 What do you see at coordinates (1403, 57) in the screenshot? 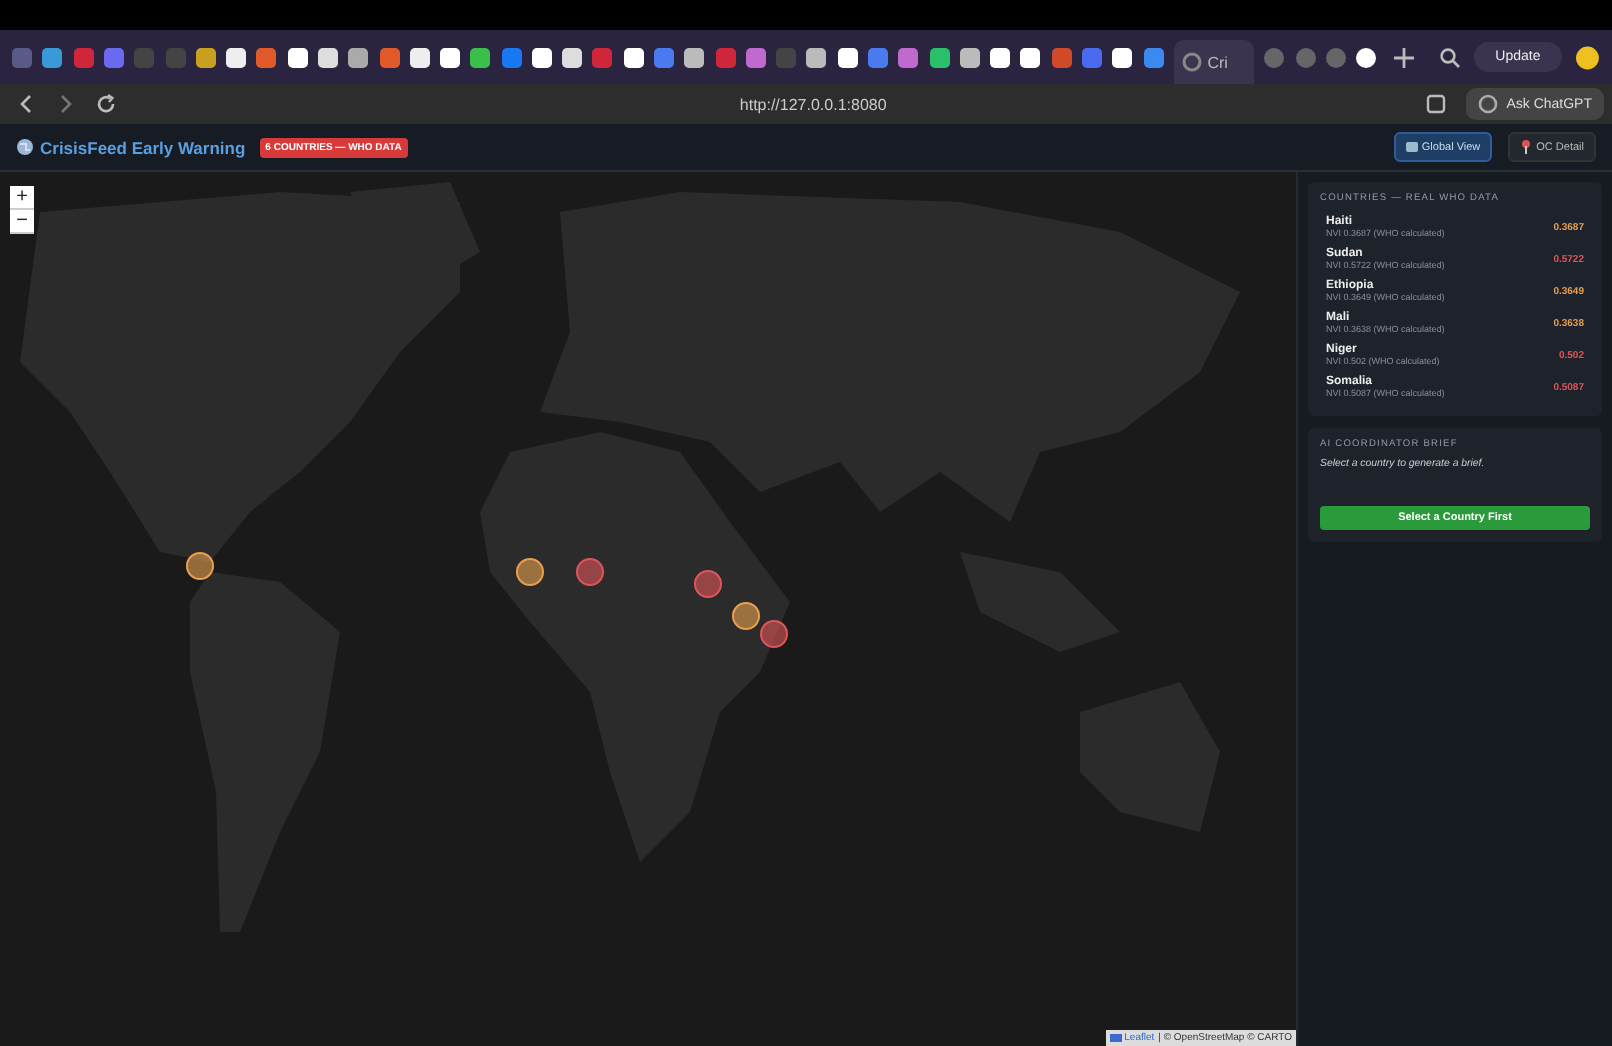
I see `plus-icon` at bounding box center [1403, 57].